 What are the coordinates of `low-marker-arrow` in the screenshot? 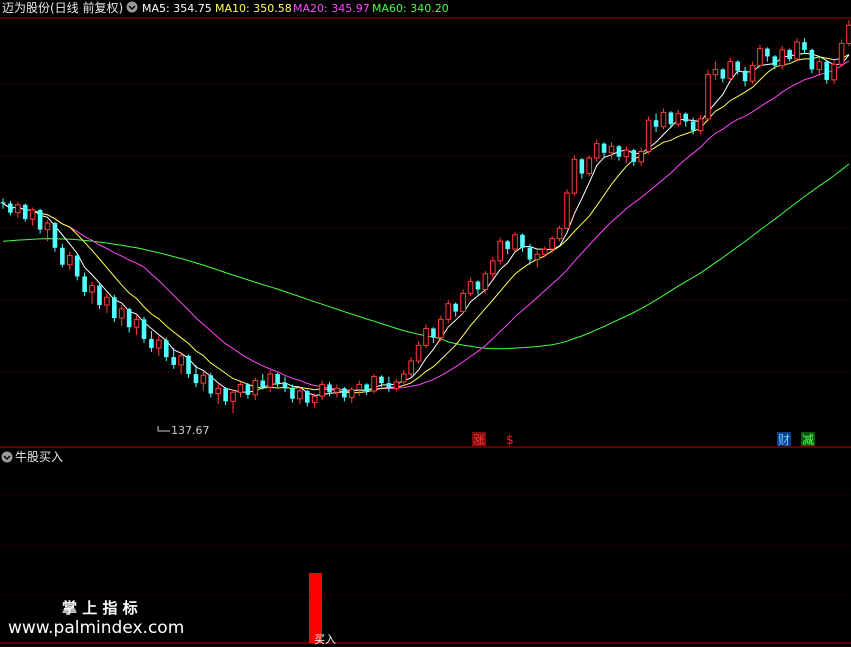 It's located at (163, 429).